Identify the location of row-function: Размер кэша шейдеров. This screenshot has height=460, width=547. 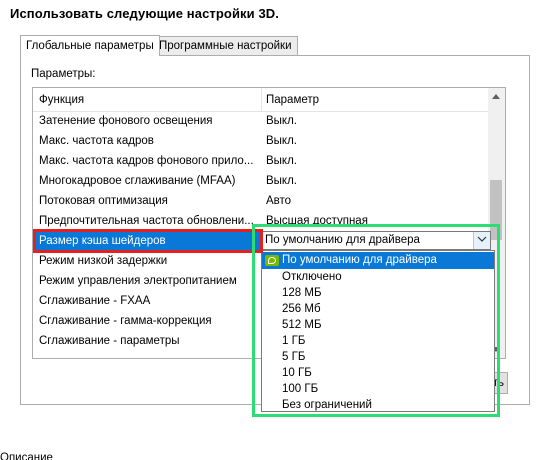
(102, 241).